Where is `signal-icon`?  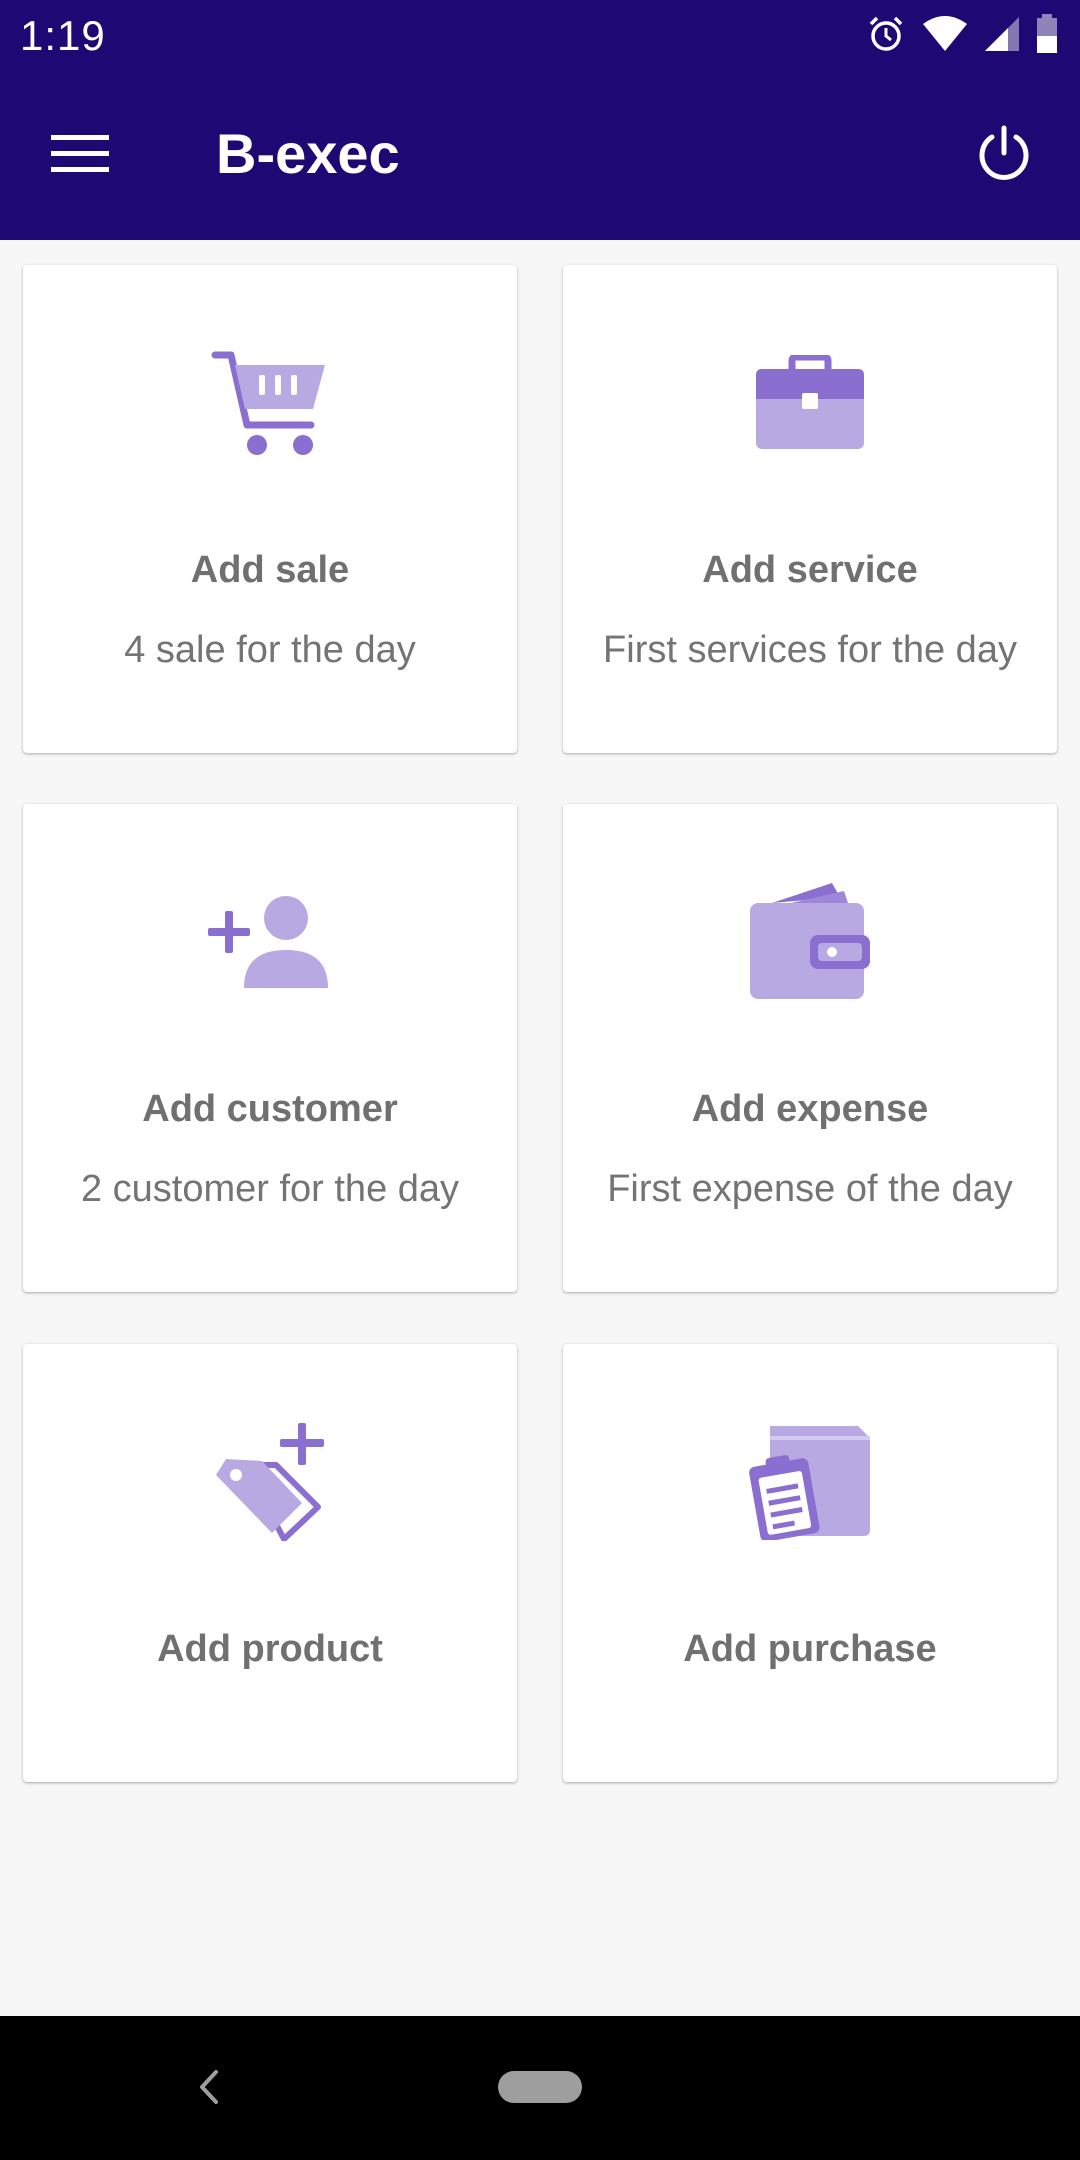
signal-icon is located at coordinates (1002, 36).